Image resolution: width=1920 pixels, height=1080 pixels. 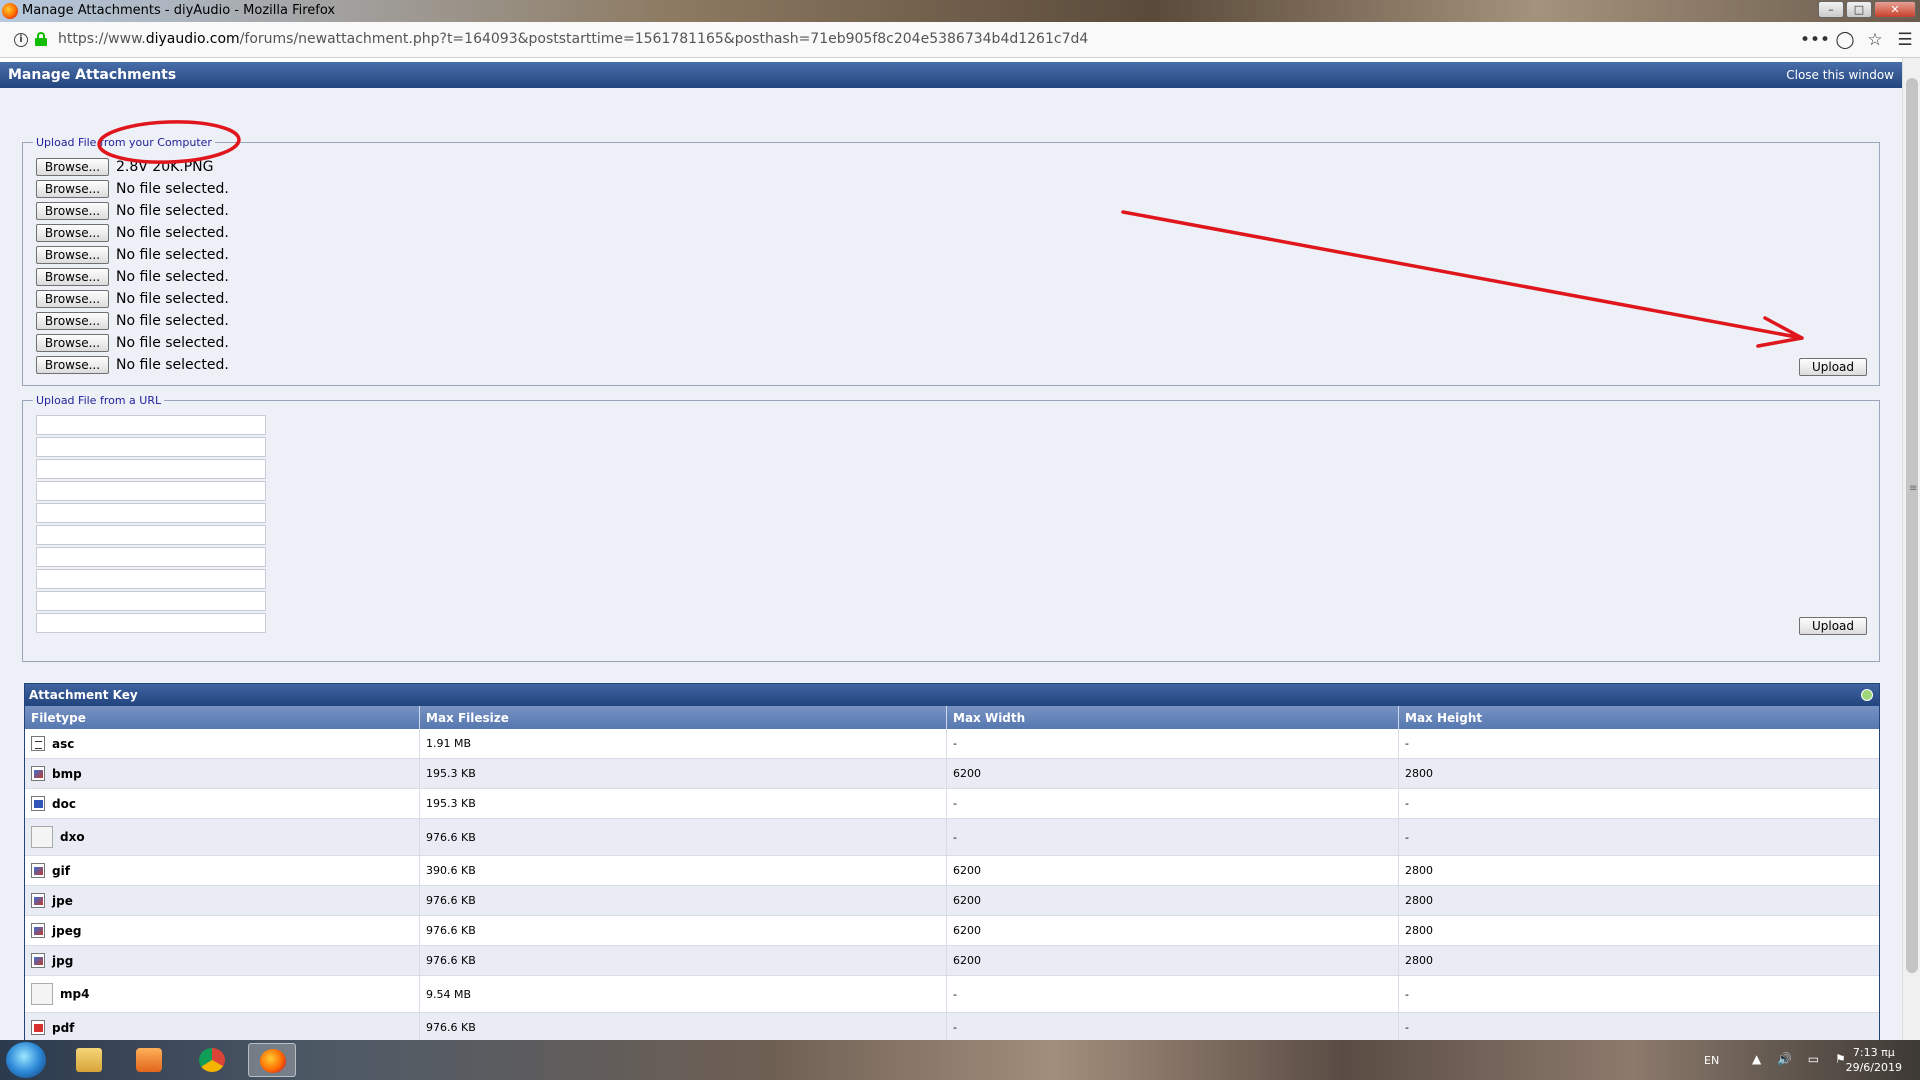 What do you see at coordinates (1905, 40) in the screenshot?
I see `menu-icon: ☰` at bounding box center [1905, 40].